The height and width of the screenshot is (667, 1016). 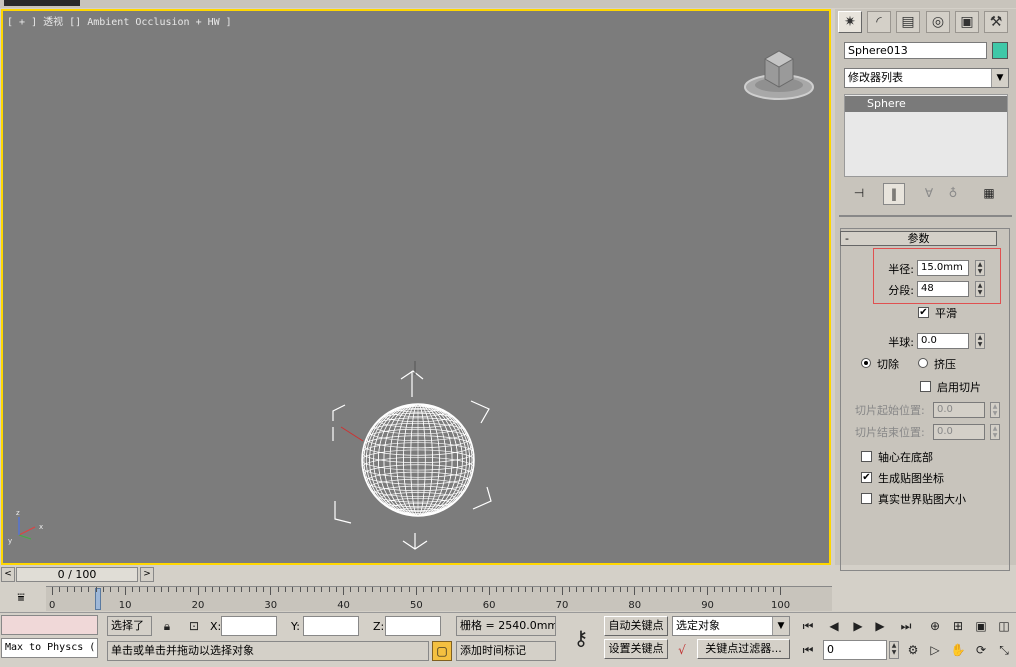 What do you see at coordinates (923, 363) in the screenshot?
I see `squash-radio` at bounding box center [923, 363].